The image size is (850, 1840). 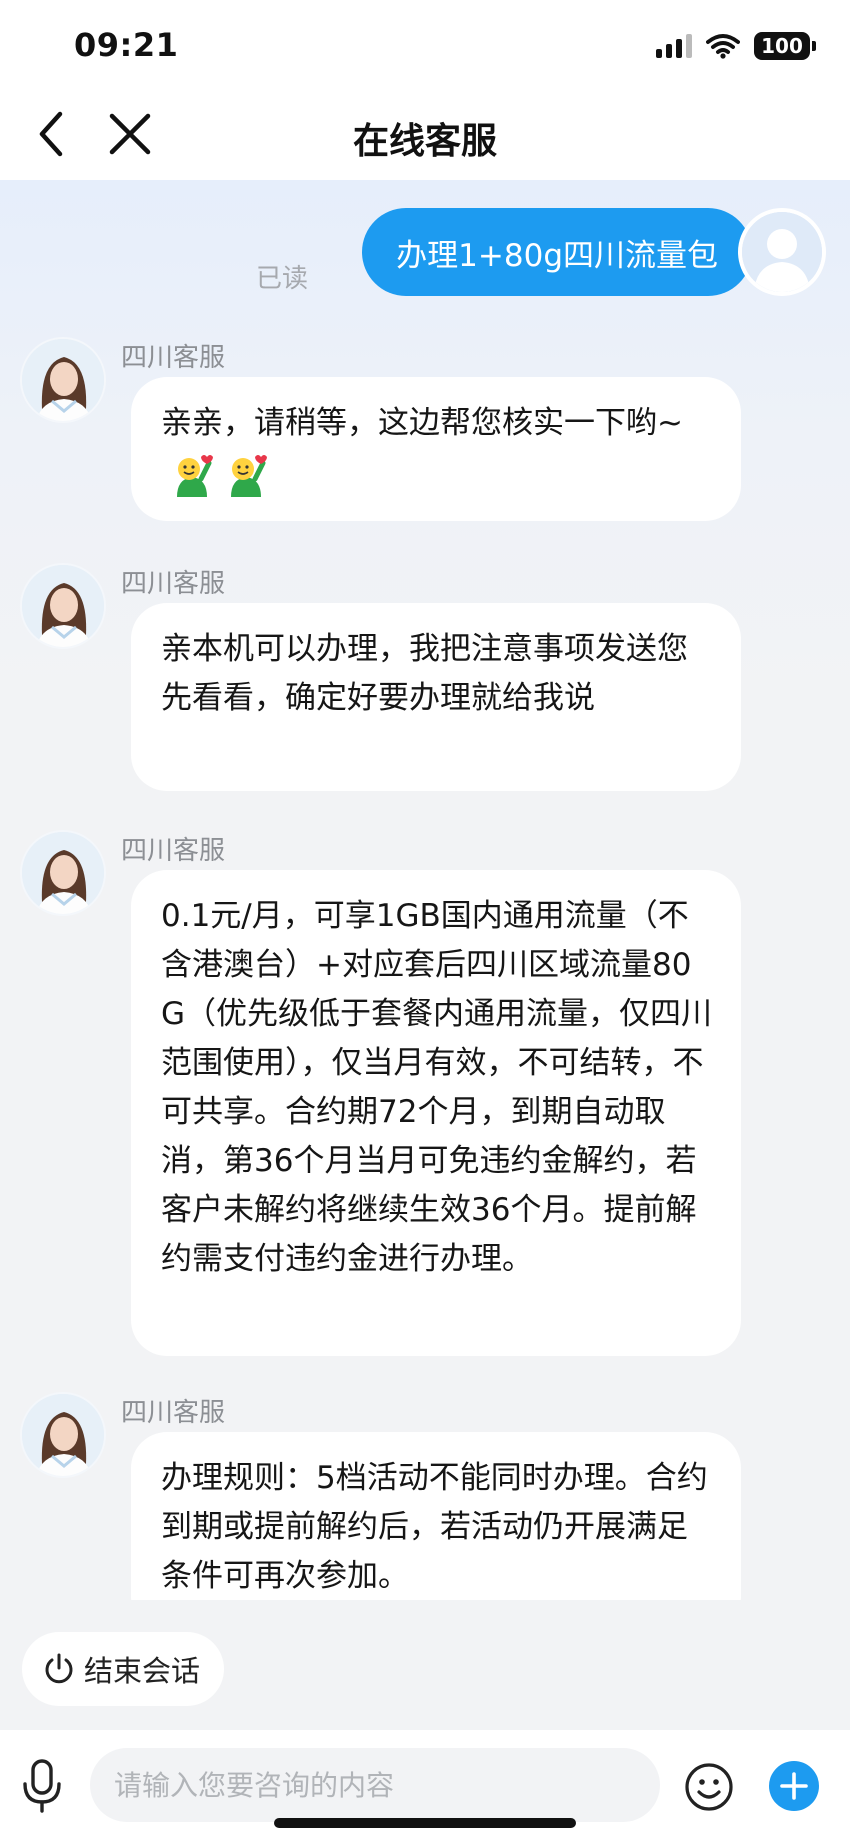 I want to click on status-bar: 09:21 100, so click(x=425, y=44).